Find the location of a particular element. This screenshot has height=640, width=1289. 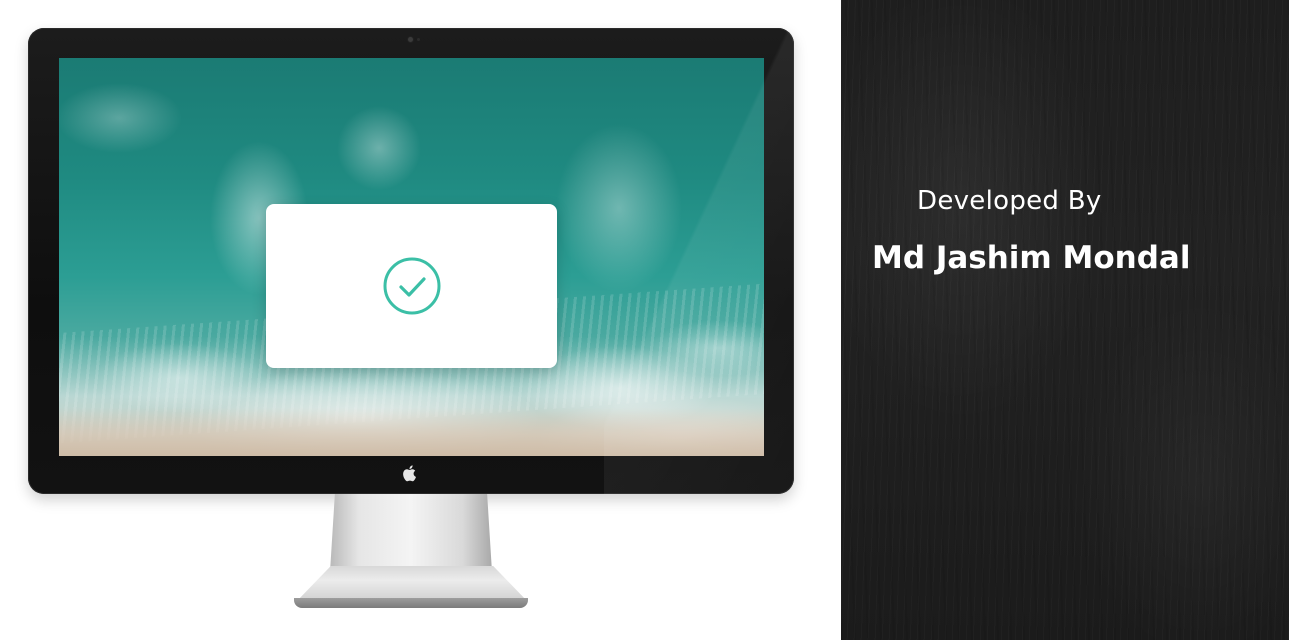

developed-by-label: Developed By is located at coordinates (1009, 201).